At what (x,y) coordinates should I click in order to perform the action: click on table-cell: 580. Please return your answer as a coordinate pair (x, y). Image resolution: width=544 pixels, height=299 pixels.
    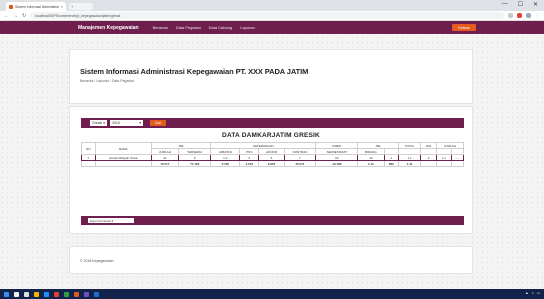
    Looking at the image, I should click on (391, 163).